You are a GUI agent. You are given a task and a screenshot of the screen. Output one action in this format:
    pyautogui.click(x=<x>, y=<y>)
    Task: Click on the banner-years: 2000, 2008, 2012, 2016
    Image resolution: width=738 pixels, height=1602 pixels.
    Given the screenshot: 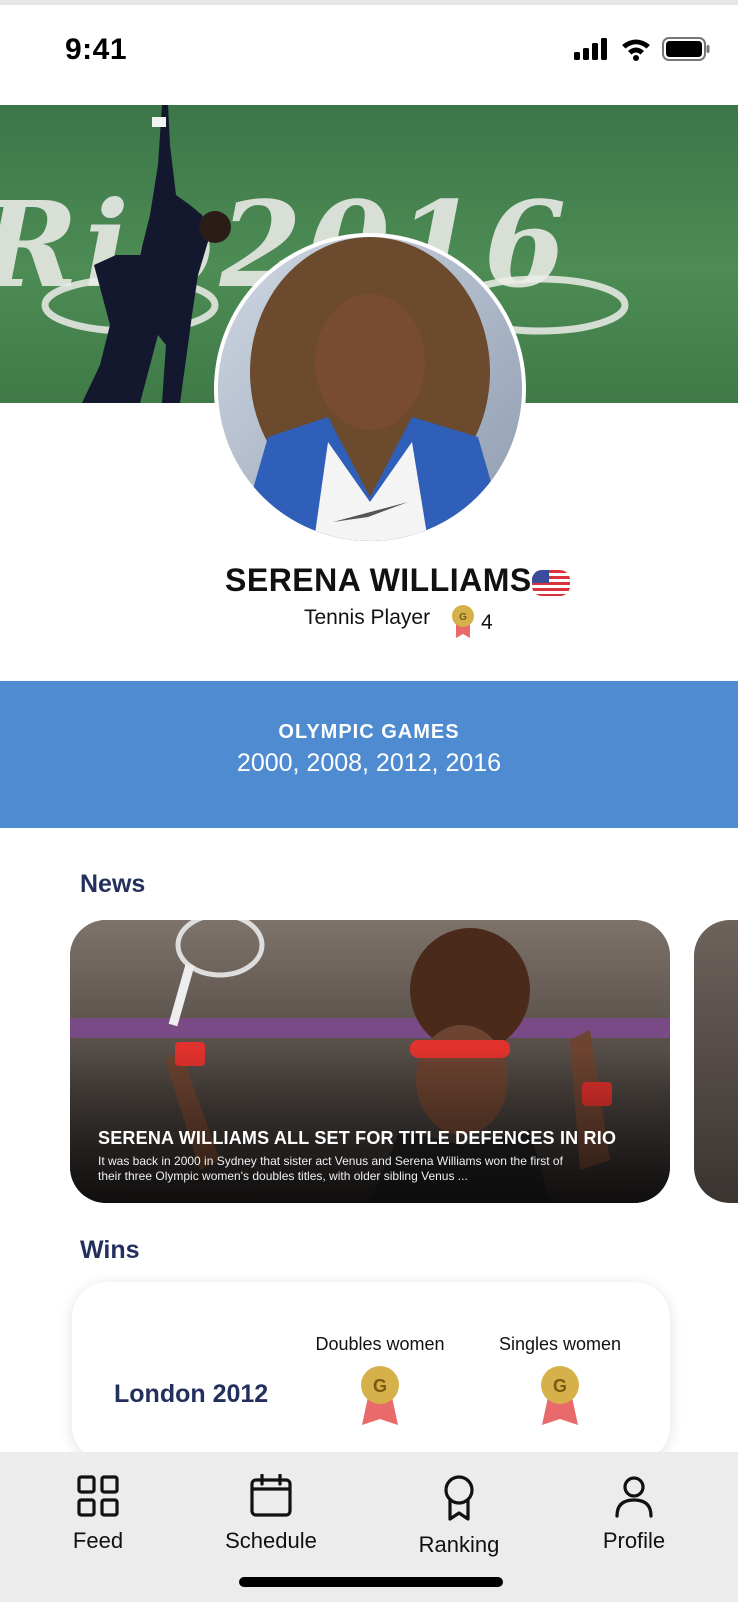 What is the action you would take?
    pyautogui.click(x=369, y=763)
    